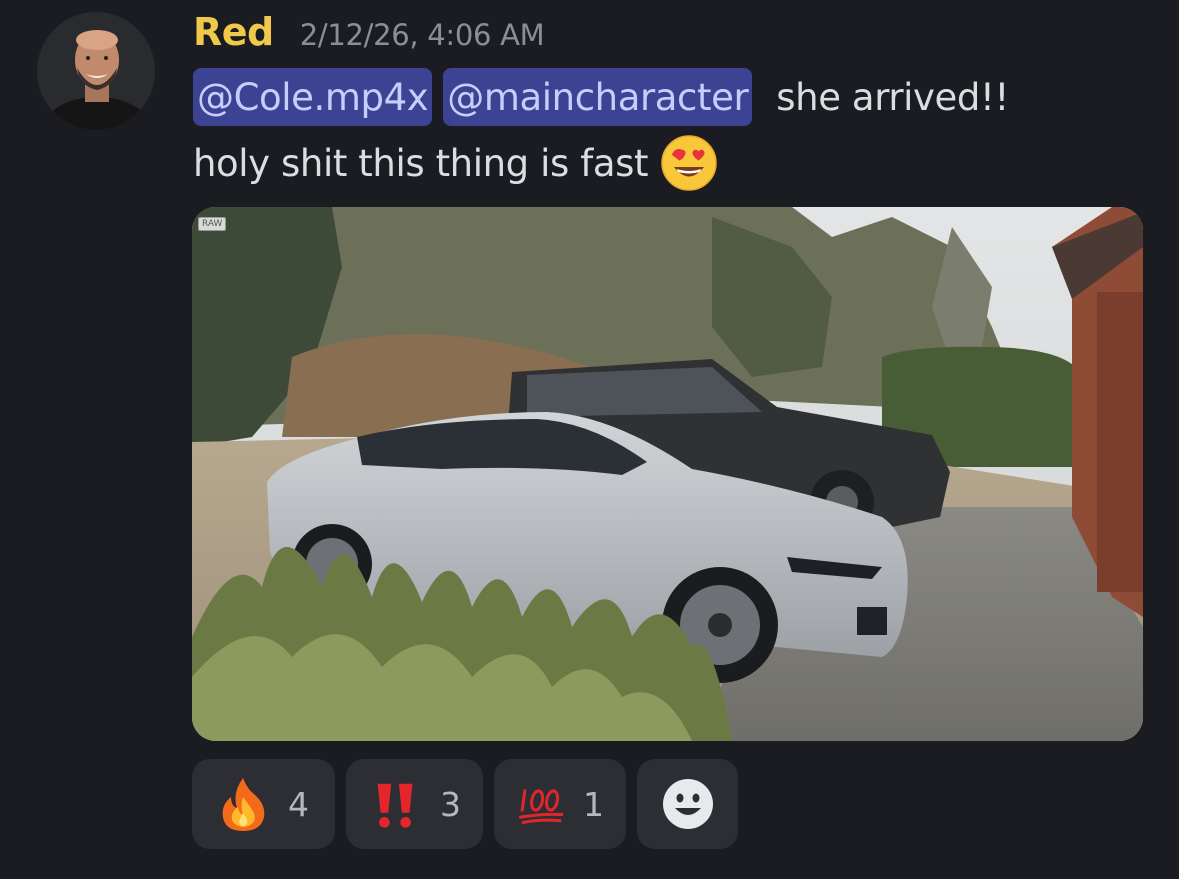  I want to click on reactions-bar: 4 3 1, so click(465, 804).